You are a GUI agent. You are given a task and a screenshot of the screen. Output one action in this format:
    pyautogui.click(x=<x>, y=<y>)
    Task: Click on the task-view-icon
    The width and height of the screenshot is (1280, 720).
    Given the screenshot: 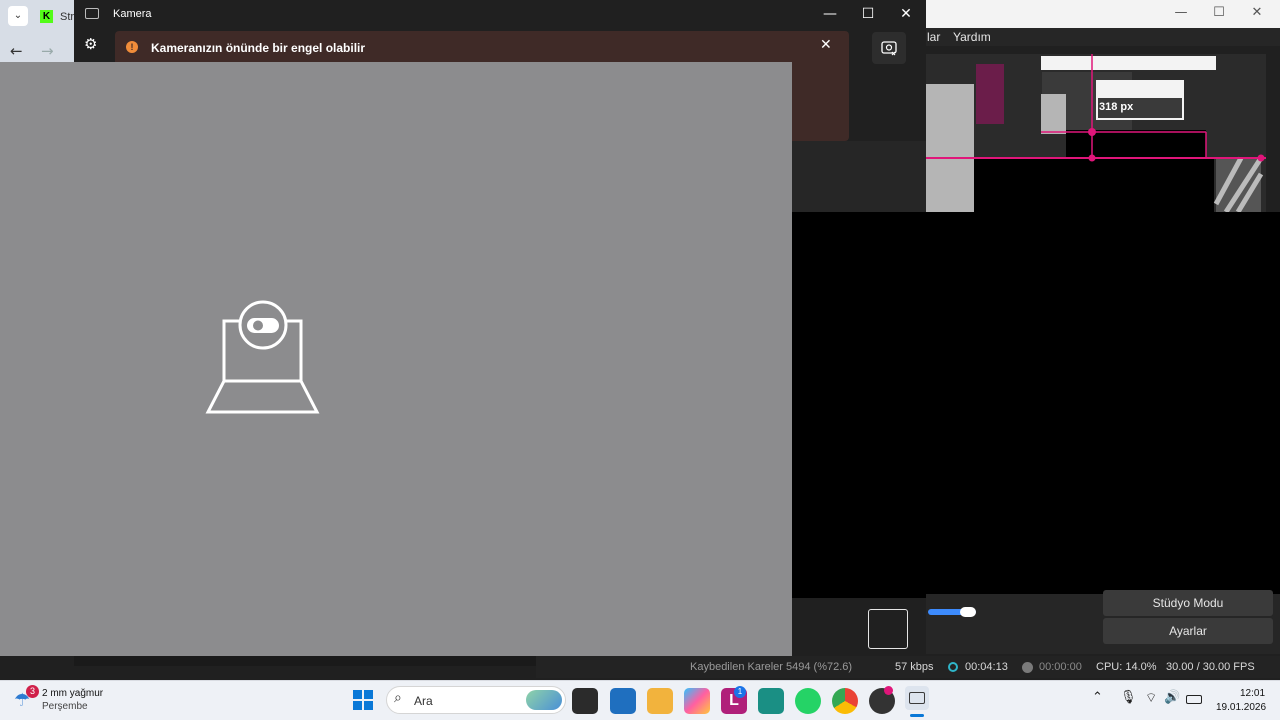 What is the action you would take?
    pyautogui.click(x=585, y=701)
    